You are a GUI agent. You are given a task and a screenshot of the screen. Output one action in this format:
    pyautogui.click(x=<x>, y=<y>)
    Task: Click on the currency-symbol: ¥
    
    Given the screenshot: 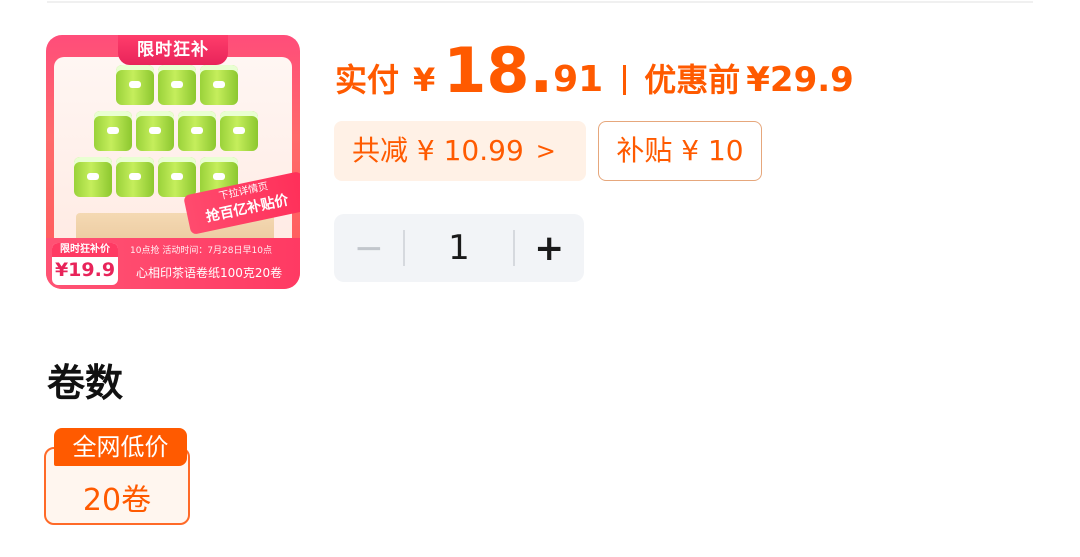 What is the action you would take?
    pyautogui.click(x=424, y=80)
    